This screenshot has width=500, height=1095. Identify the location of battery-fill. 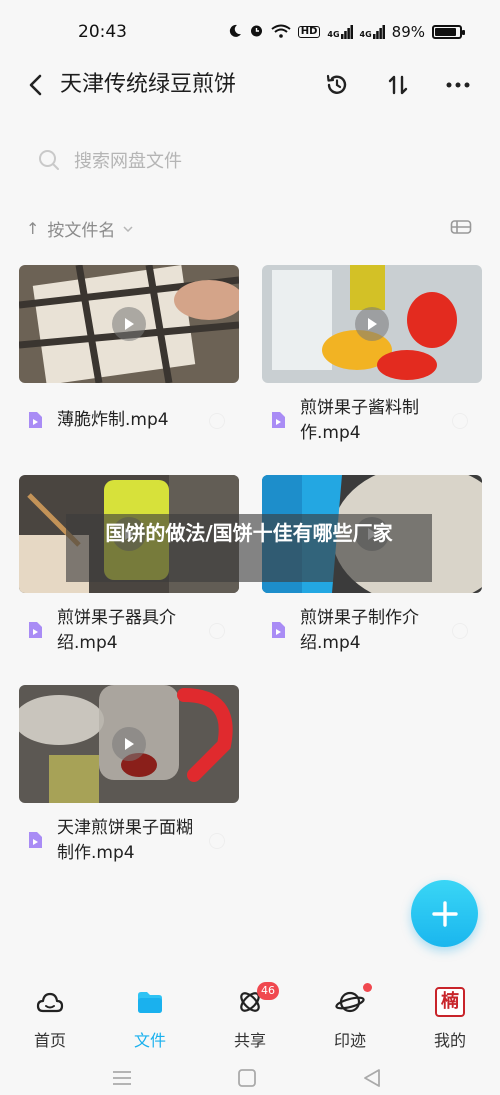
(446, 32).